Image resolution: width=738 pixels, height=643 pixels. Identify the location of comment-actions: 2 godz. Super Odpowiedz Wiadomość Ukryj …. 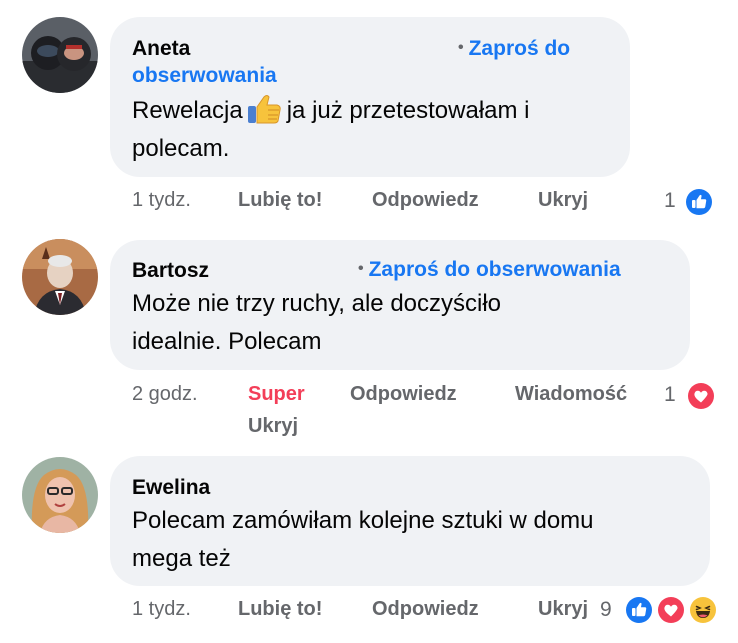
(369, 414).